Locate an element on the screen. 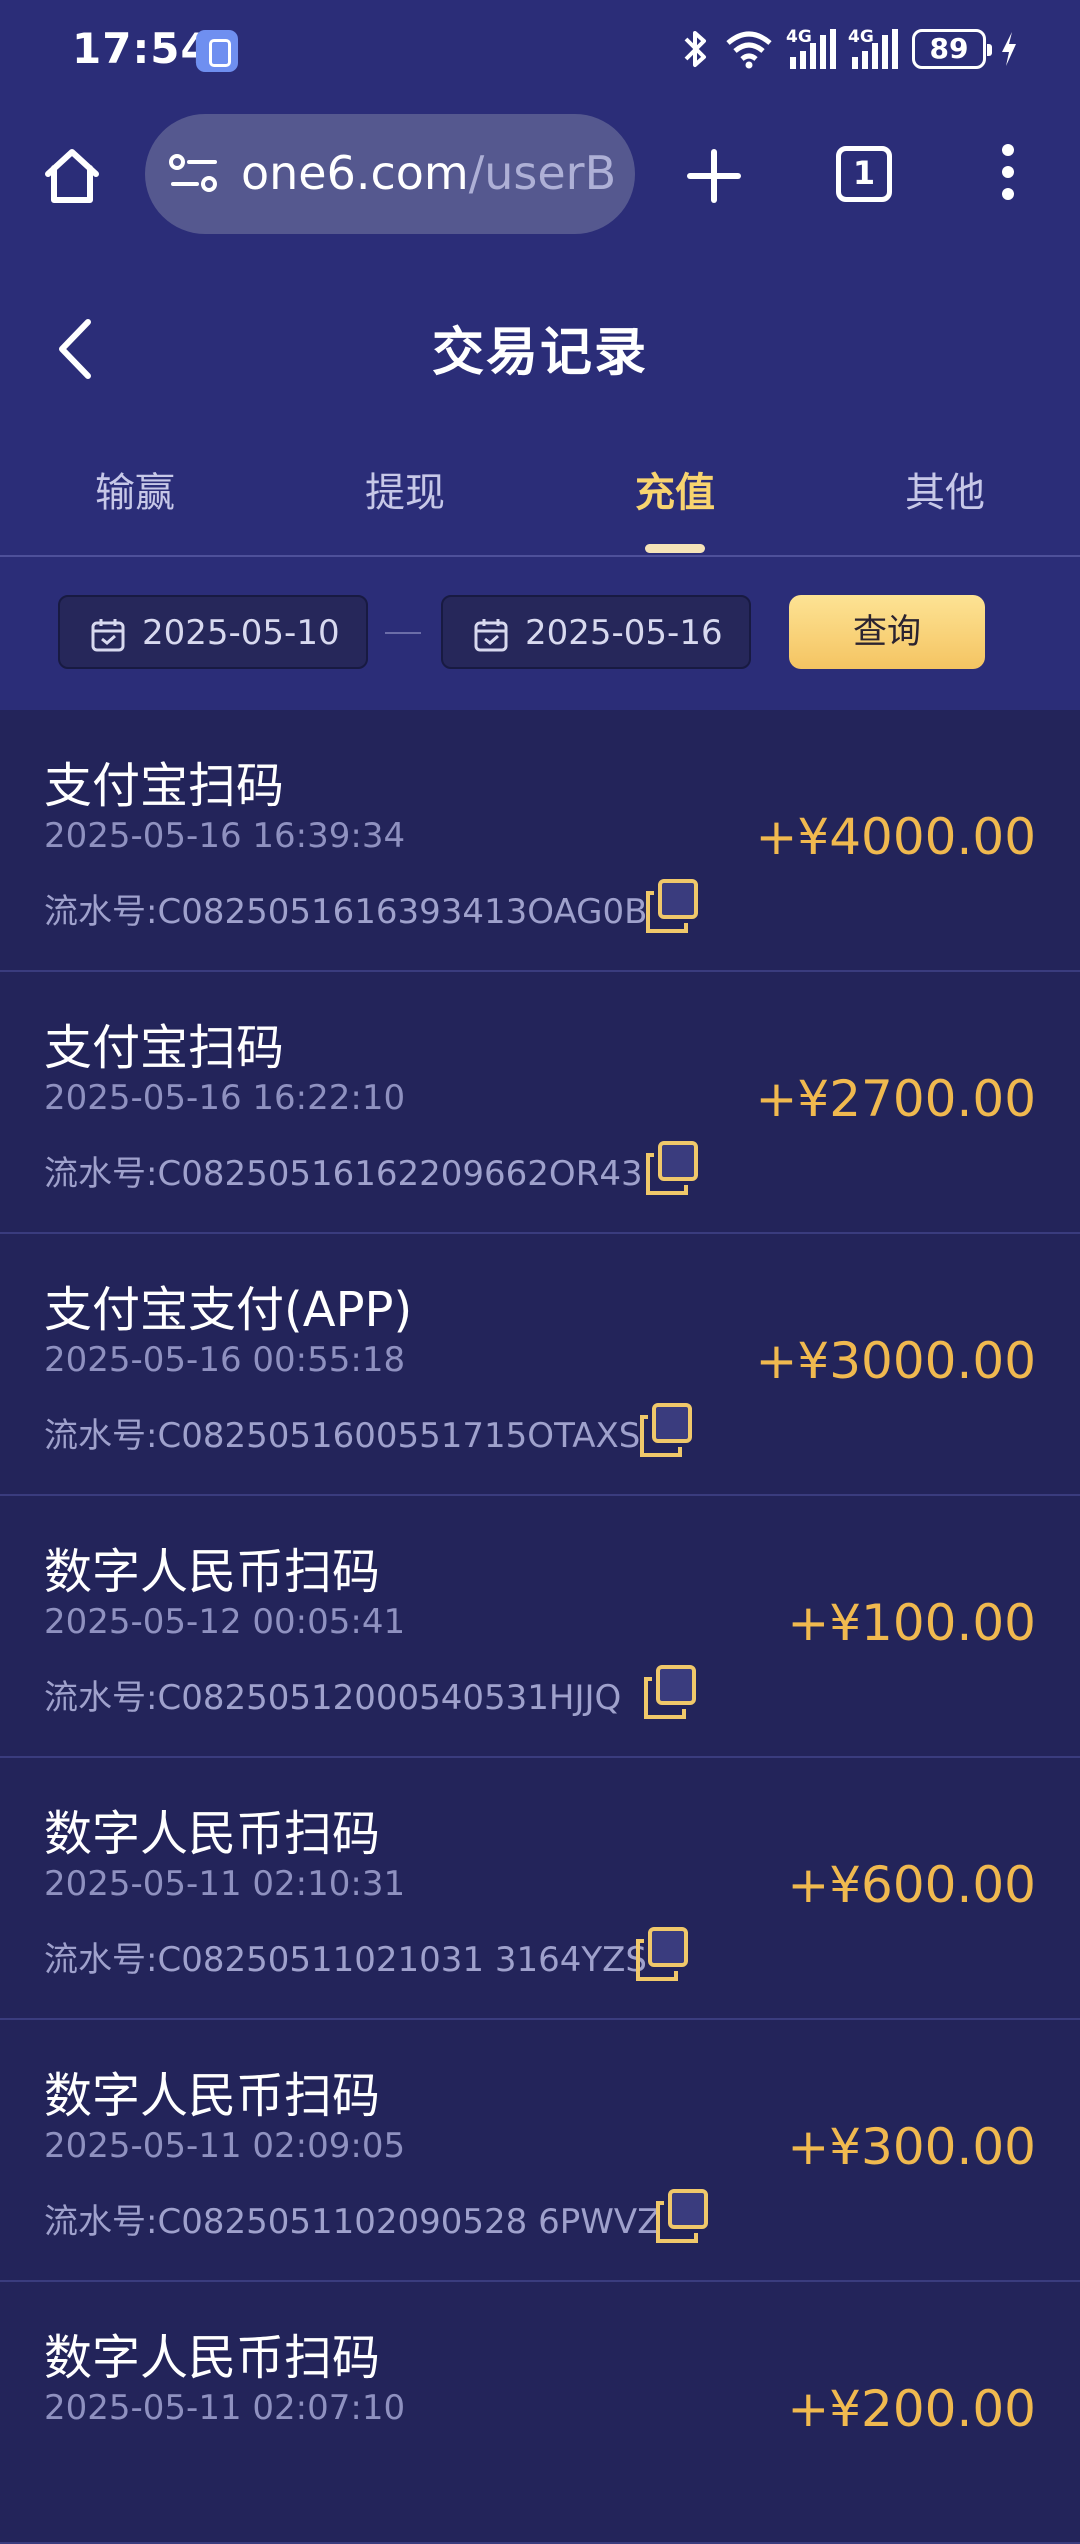 The width and height of the screenshot is (1080, 2544). browser-toolbar: one6.com/userB 1 is located at coordinates (540, 182).